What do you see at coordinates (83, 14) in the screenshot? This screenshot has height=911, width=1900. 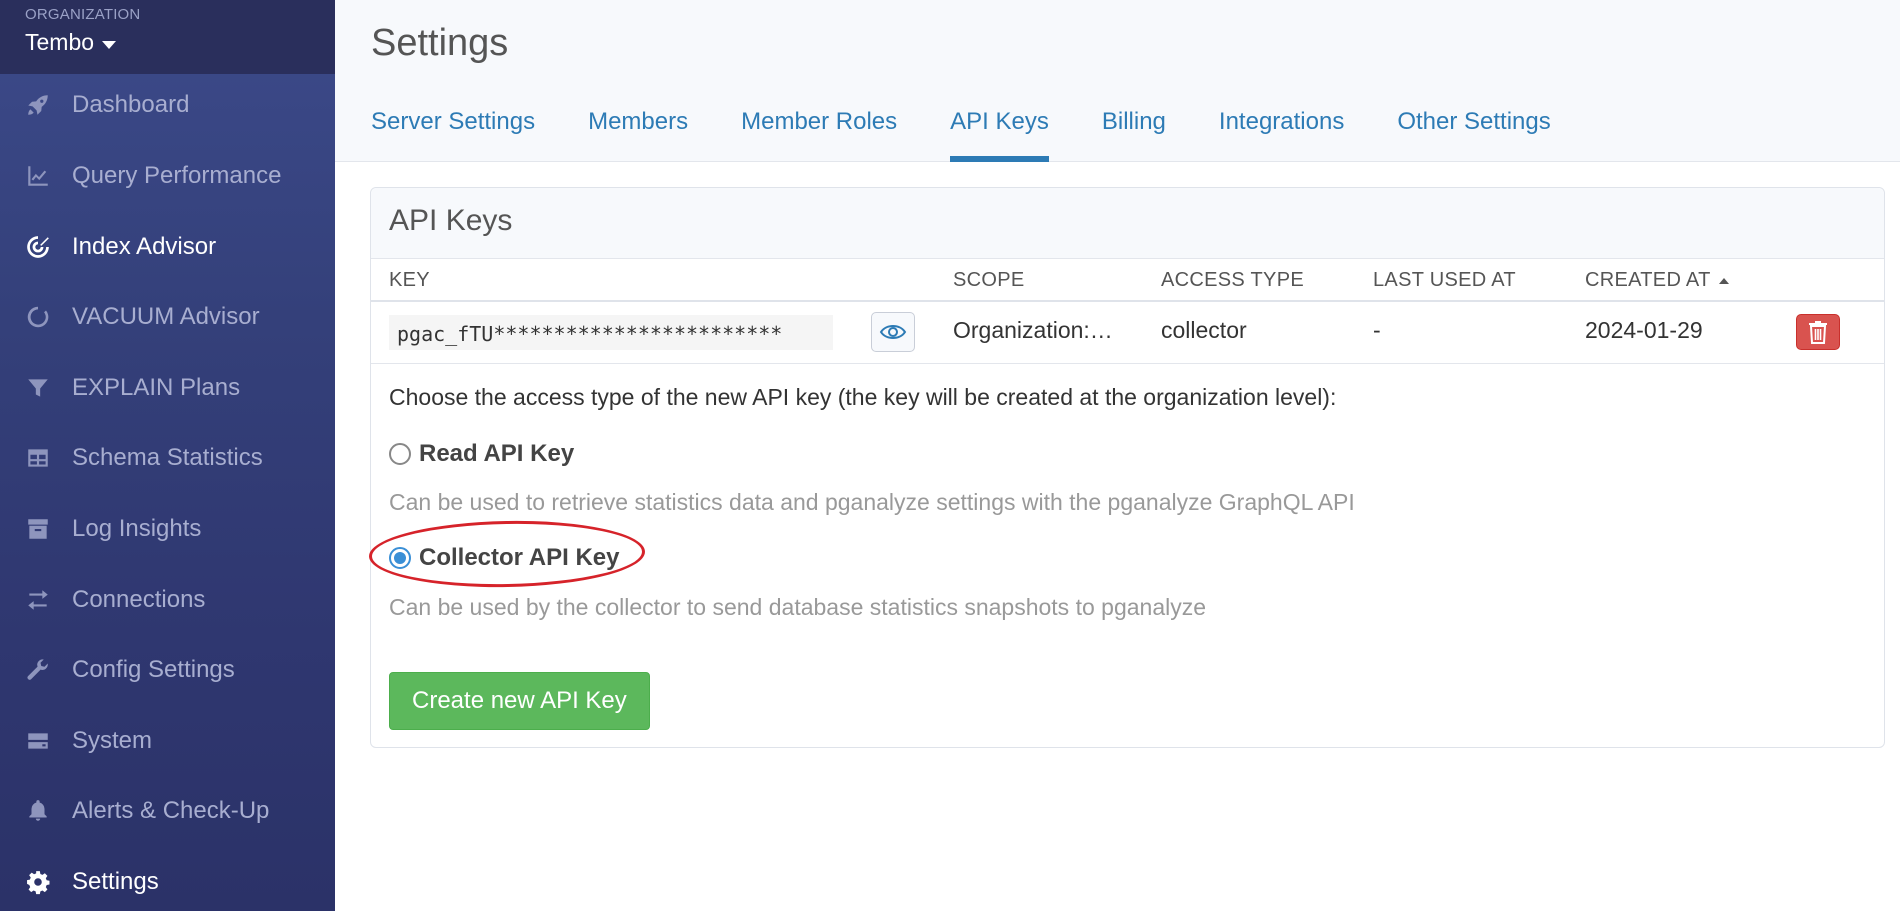 I see `organization-label: ORGANIZATION` at bounding box center [83, 14].